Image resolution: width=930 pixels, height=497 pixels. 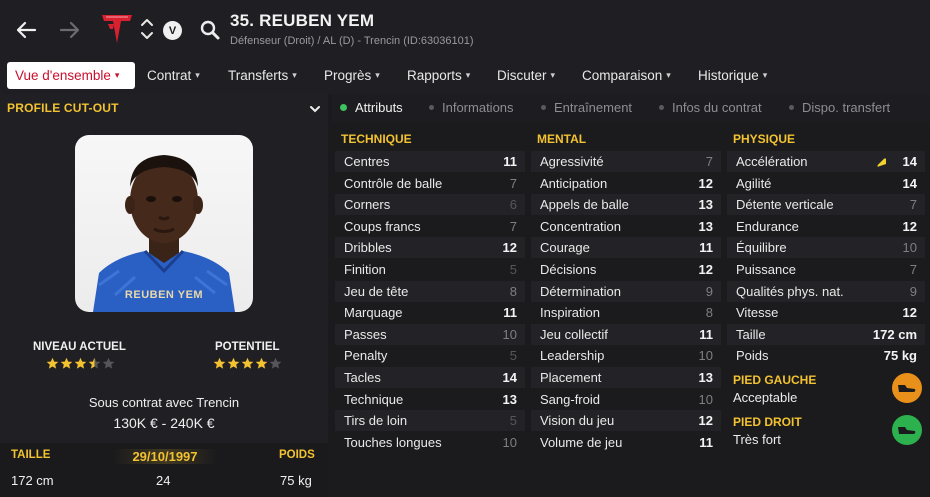 What do you see at coordinates (430, 377) in the screenshot?
I see `technical-attribute-row: Tacles 14` at bounding box center [430, 377].